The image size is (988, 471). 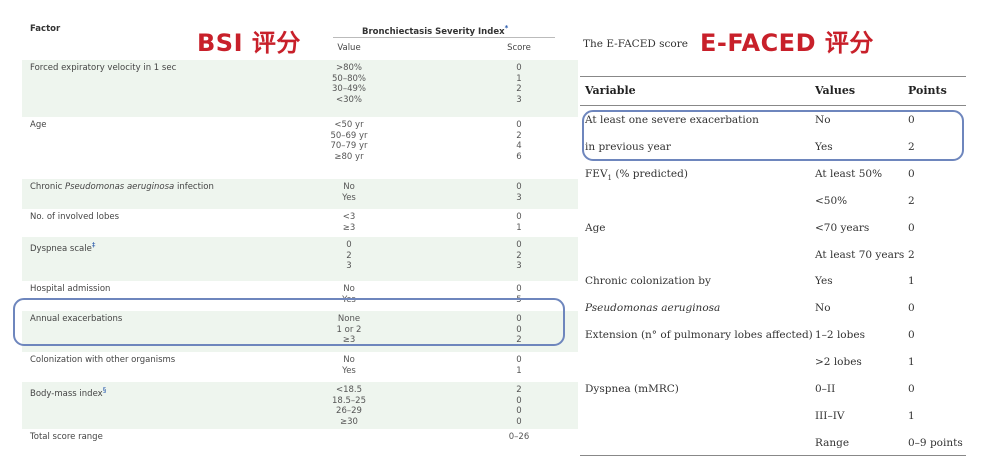 I want to click on bsi-factor-label: Total score range, so click(x=66, y=437).